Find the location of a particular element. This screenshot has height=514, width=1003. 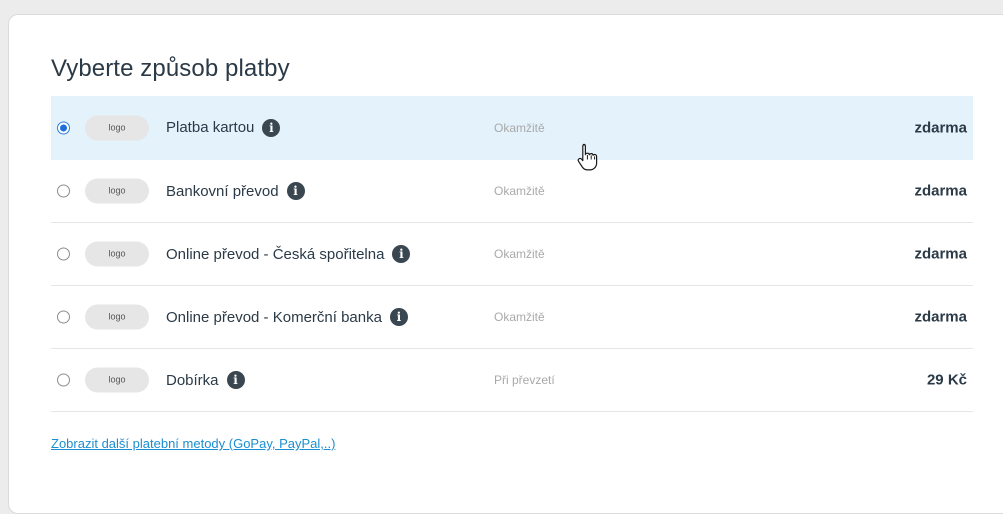

payment-option-bank-transfer: logo Bankovní převod i Okamžitě zdarma is located at coordinates (512, 191).